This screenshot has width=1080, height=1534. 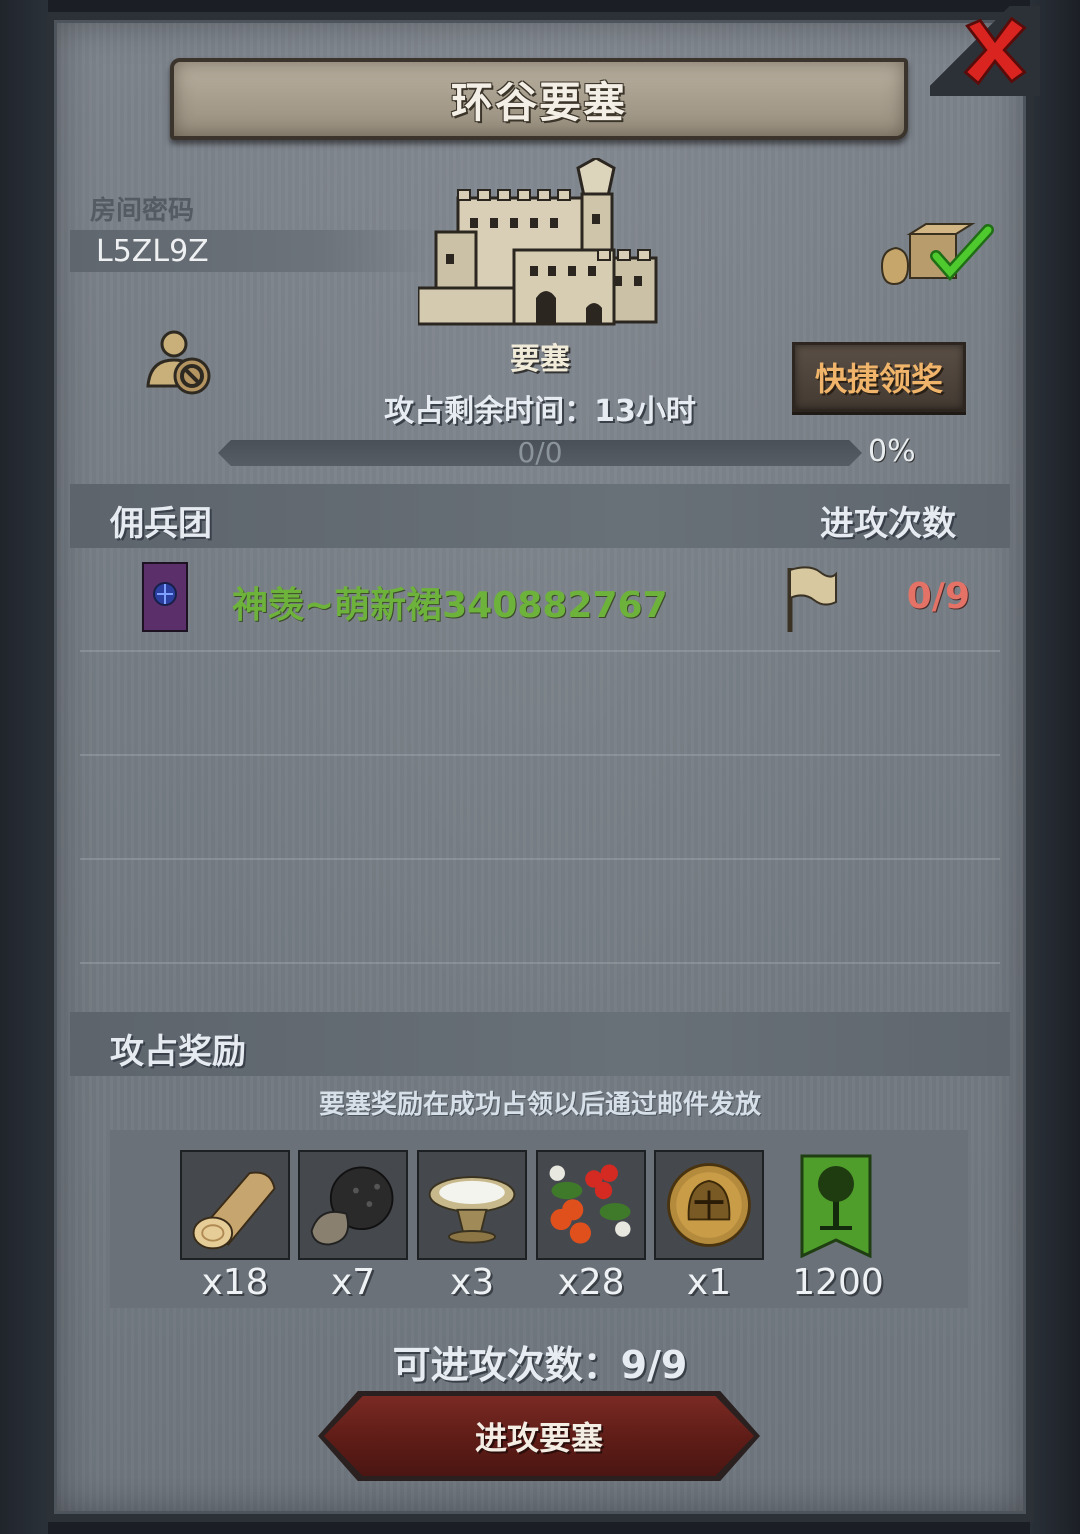 What do you see at coordinates (540, 1365) in the screenshot?
I see `attacks-remaining: 可进攻次数：9/9` at bounding box center [540, 1365].